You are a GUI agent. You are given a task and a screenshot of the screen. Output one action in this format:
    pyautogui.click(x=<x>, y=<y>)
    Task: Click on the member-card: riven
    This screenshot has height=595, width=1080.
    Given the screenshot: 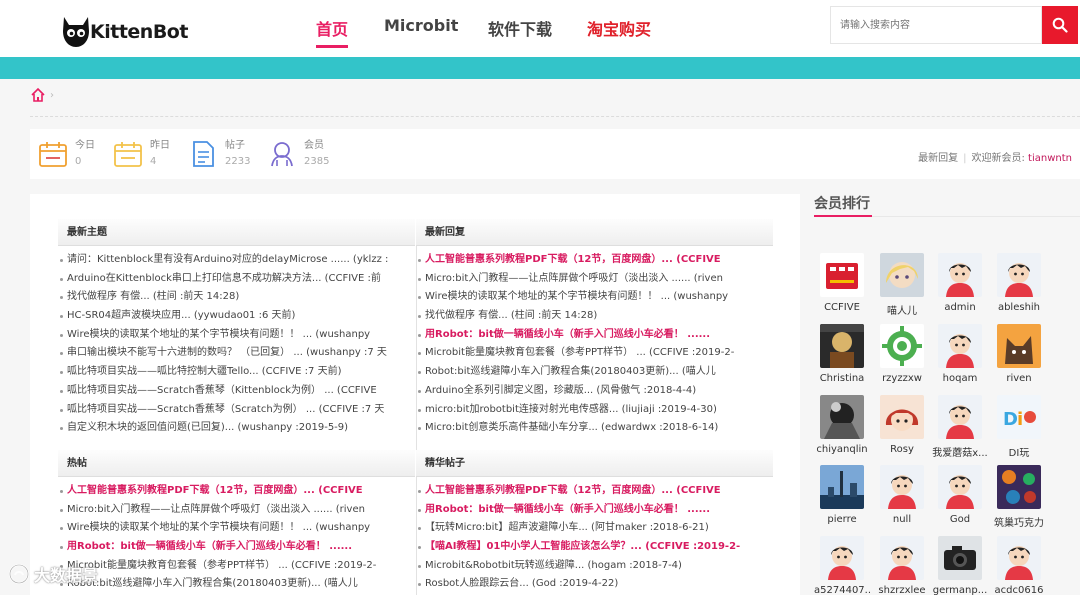 What is the action you would take?
    pyautogui.click(x=1019, y=354)
    